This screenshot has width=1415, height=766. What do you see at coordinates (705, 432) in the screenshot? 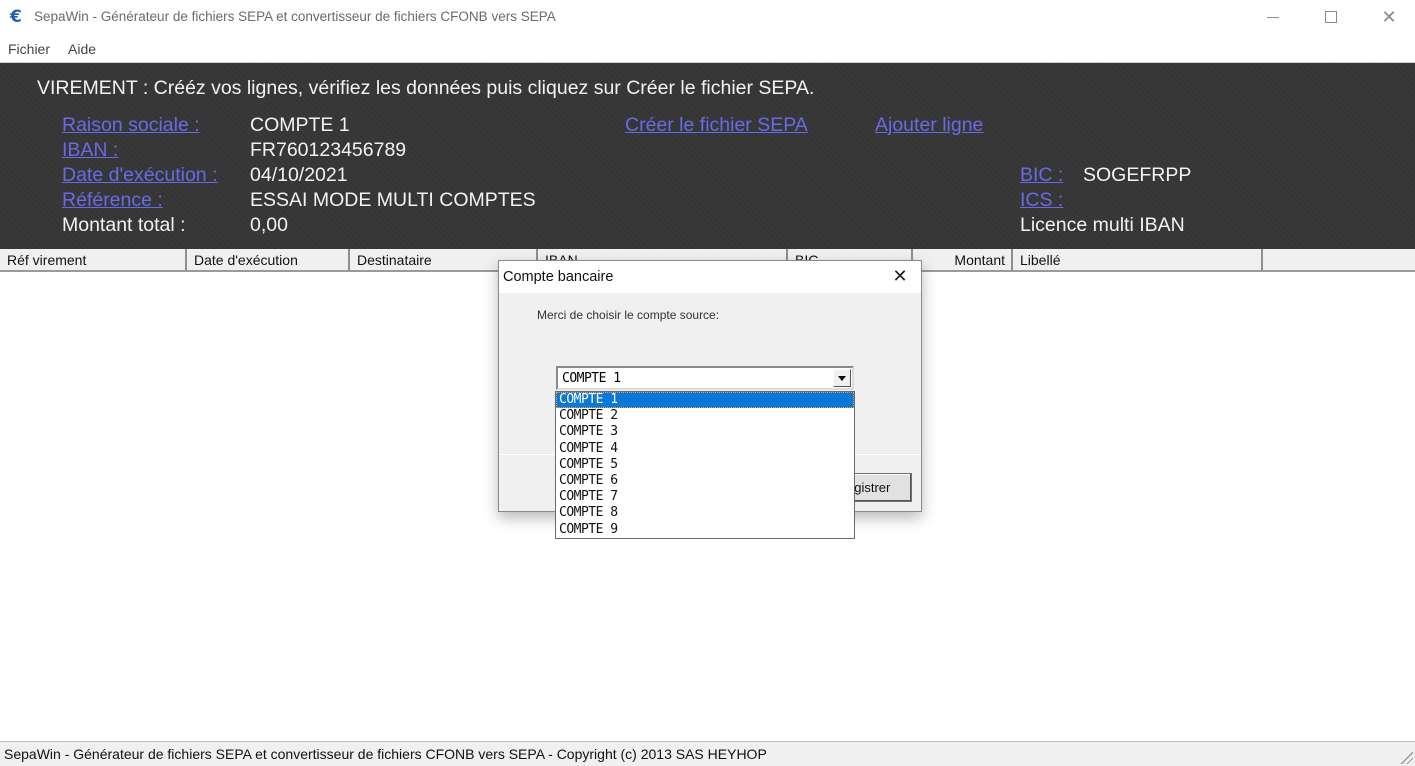
I see `dropdown-option: COMPTE 3` at bounding box center [705, 432].